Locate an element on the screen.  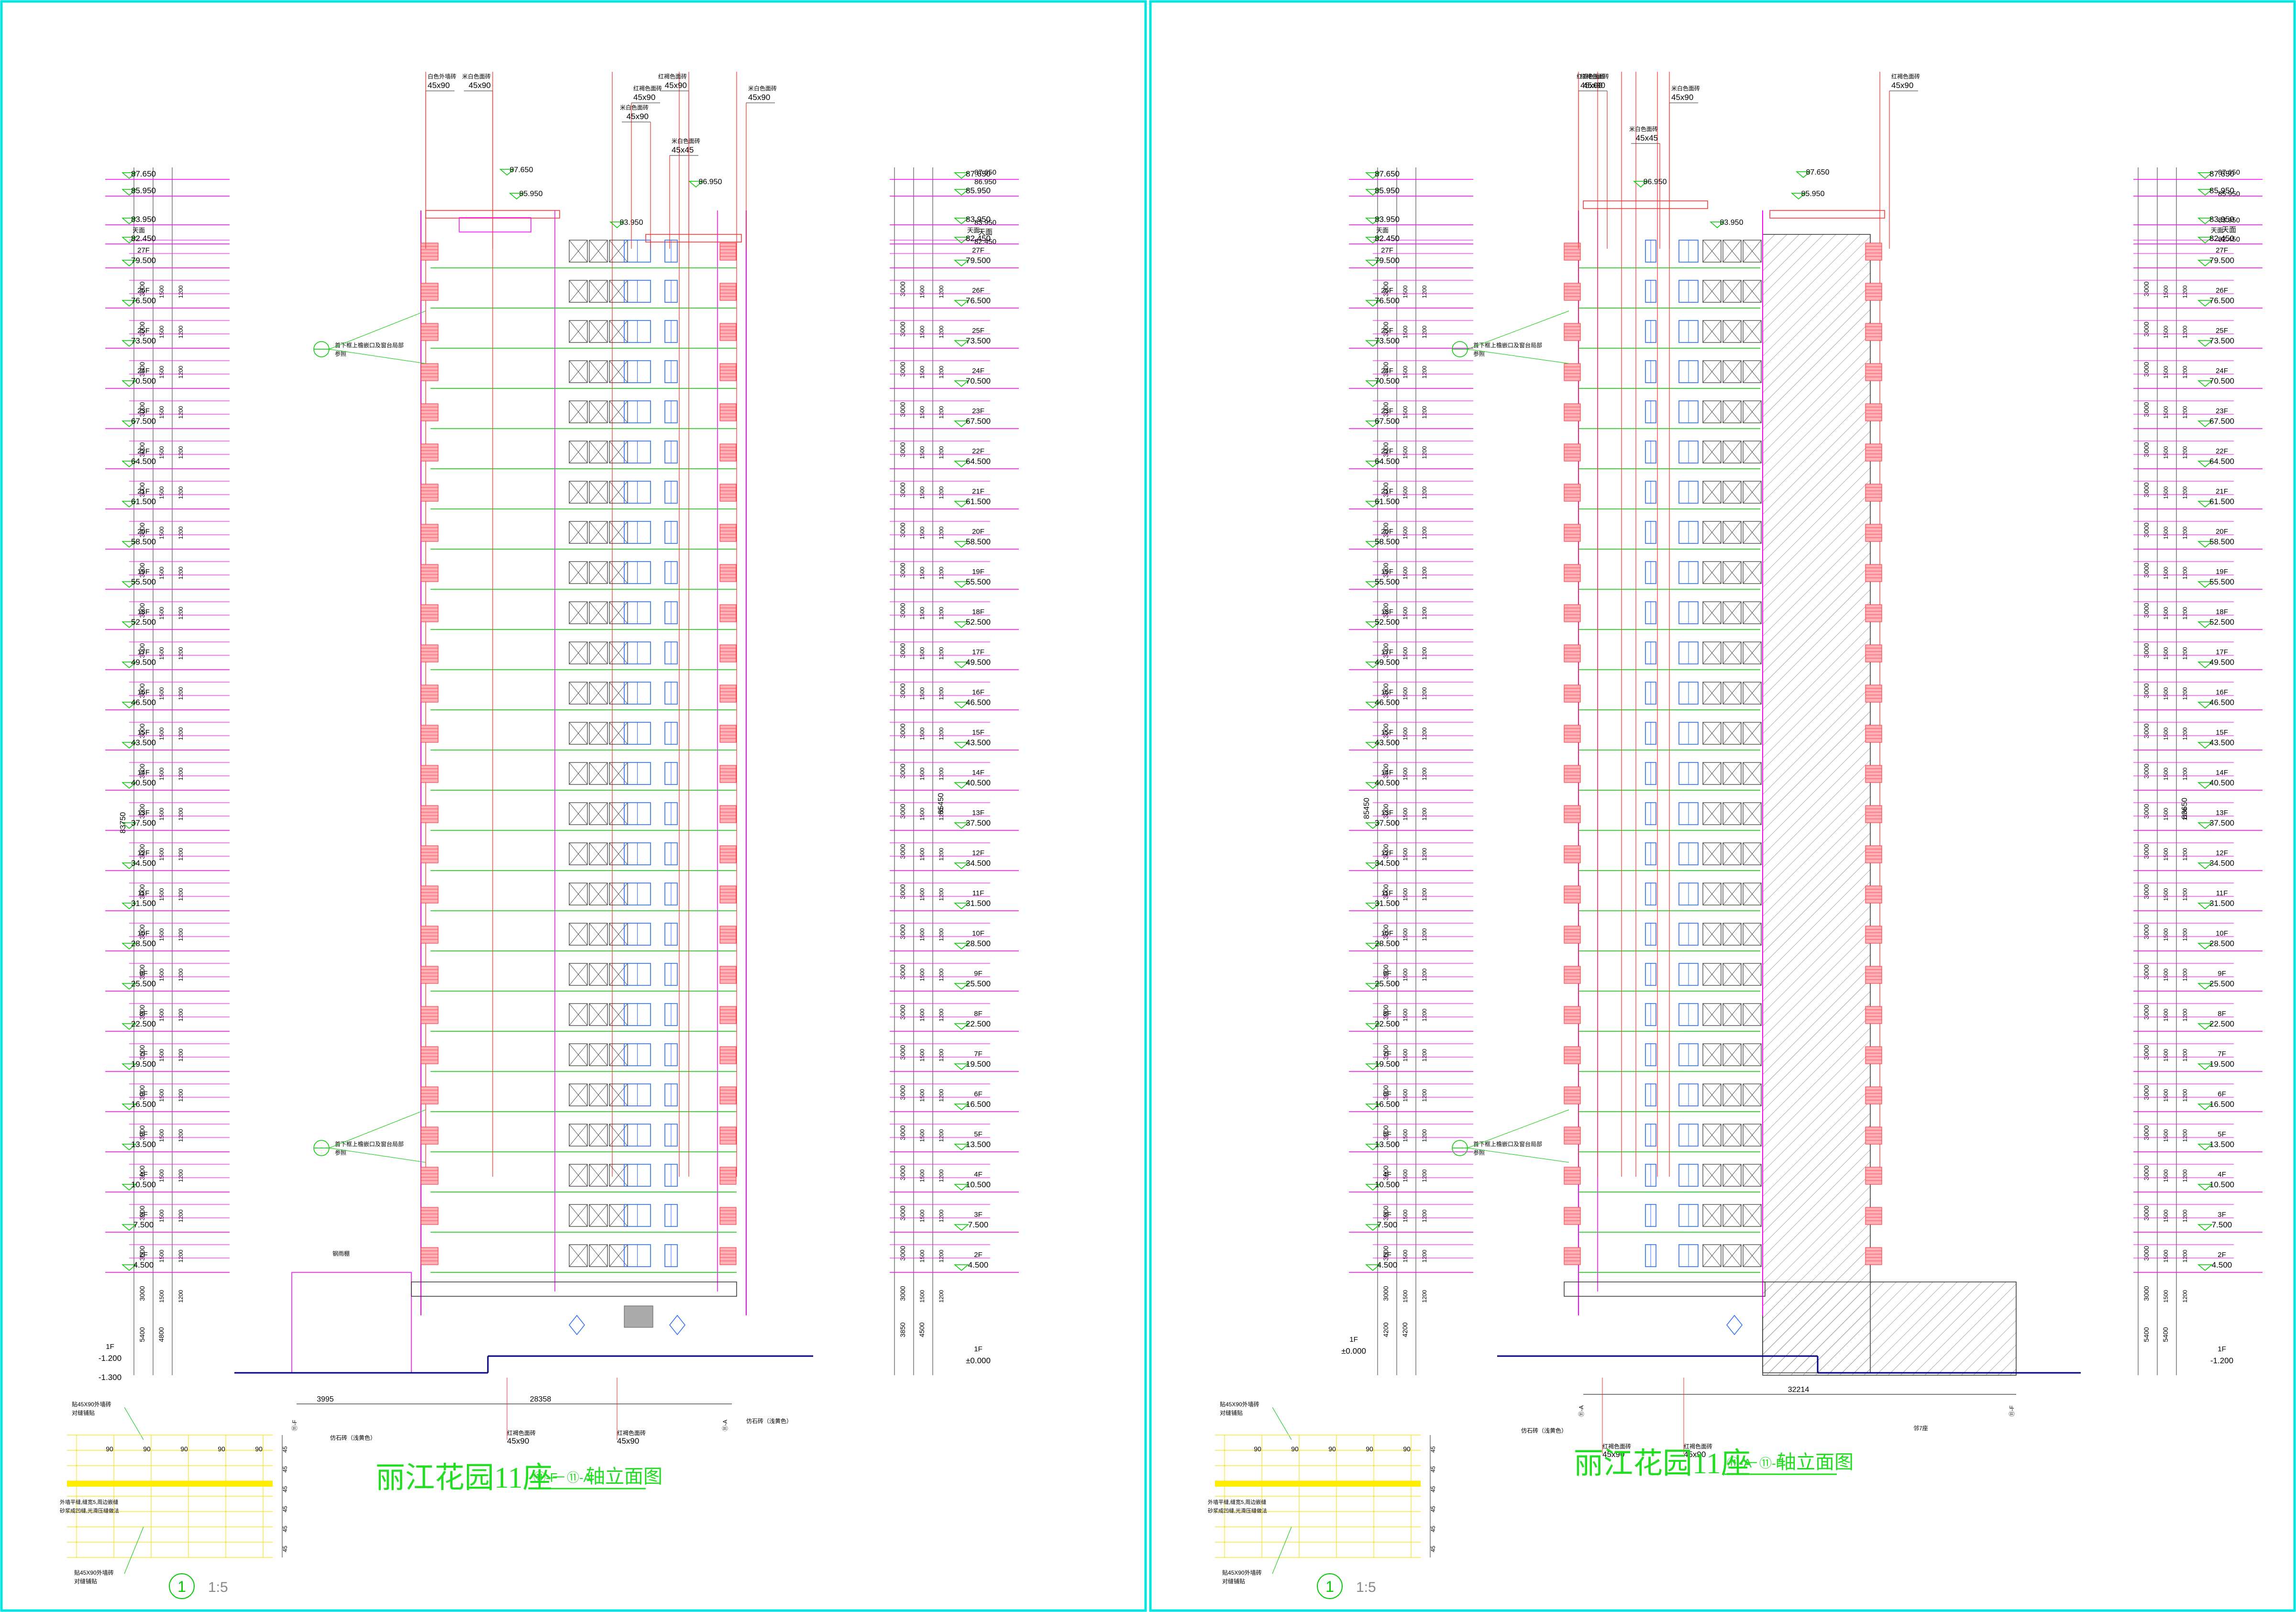
floor-elevation: 79.500 is located at coordinates (143, 260).